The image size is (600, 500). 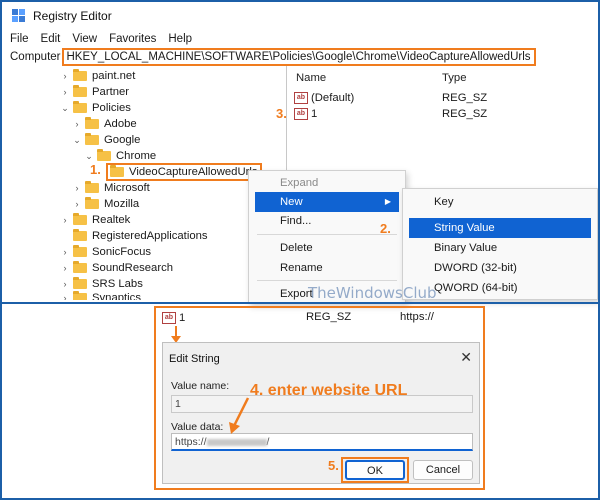 I want to click on tree-node: › Partner, so click(x=94, y=92).